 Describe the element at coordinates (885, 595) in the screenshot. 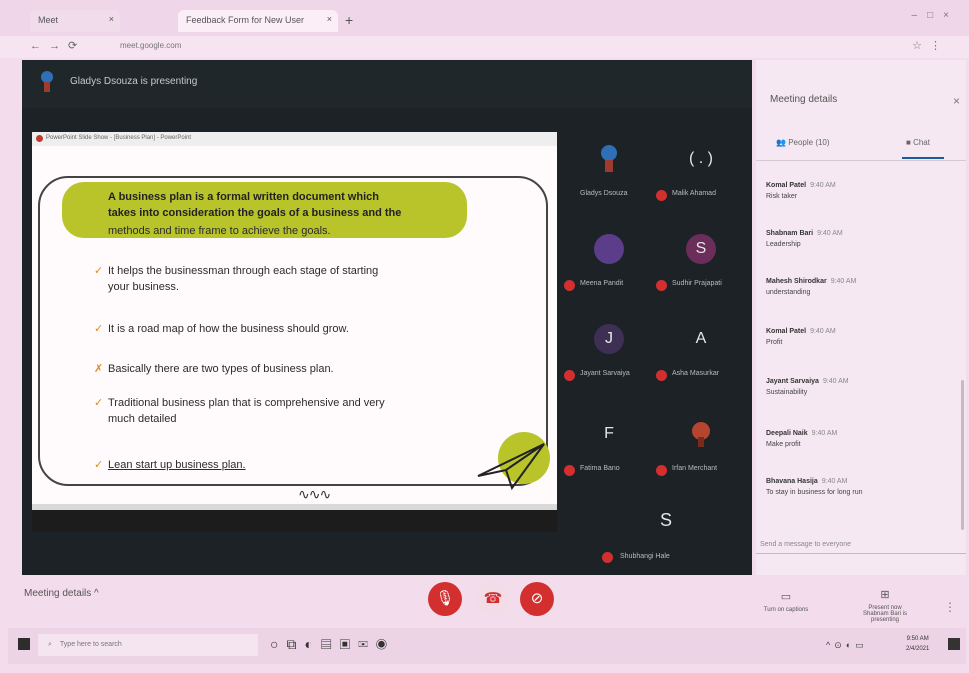

I see `present-icon: ⊞` at that location.